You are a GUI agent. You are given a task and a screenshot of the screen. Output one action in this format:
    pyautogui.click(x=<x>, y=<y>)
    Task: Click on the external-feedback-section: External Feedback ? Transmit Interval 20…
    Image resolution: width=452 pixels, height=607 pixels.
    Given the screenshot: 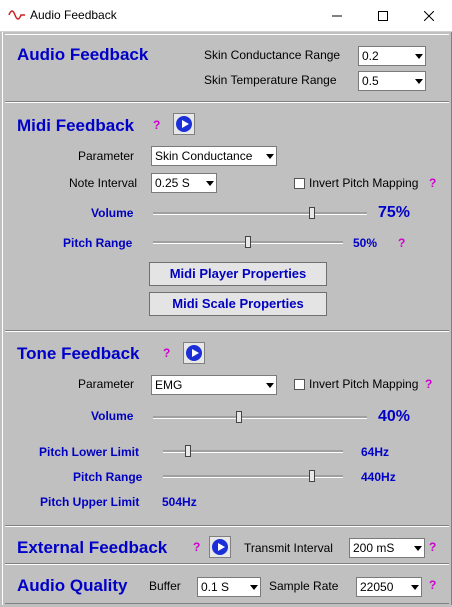 What is the action you would take?
    pyautogui.click(x=227, y=545)
    